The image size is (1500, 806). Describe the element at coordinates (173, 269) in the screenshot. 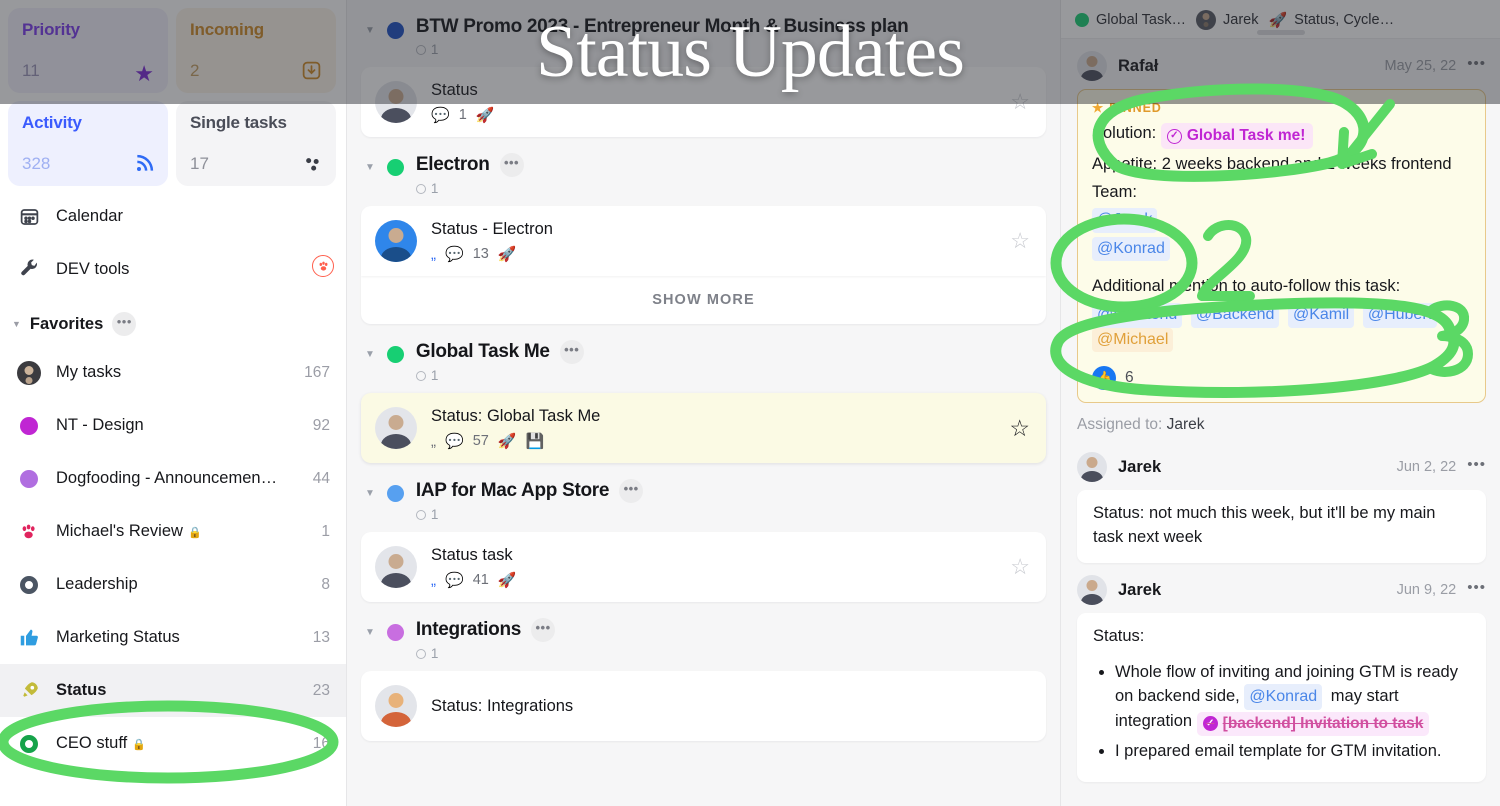

I see `sidebar-item-dev-tools: DEV tools` at that location.